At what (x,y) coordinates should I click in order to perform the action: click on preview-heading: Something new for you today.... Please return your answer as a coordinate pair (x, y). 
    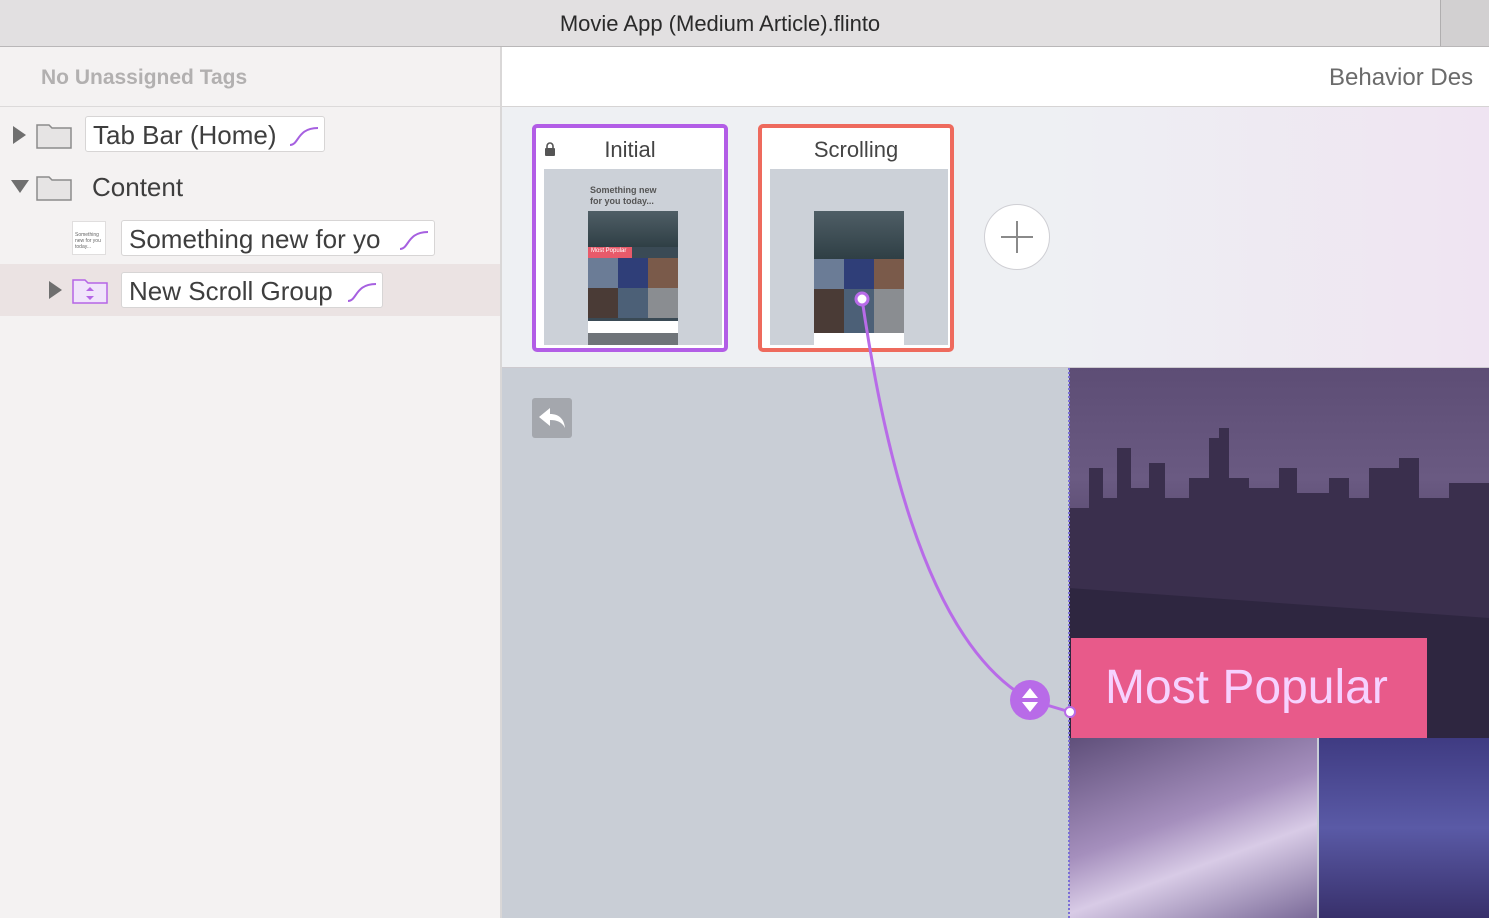
    Looking at the image, I should click on (623, 195).